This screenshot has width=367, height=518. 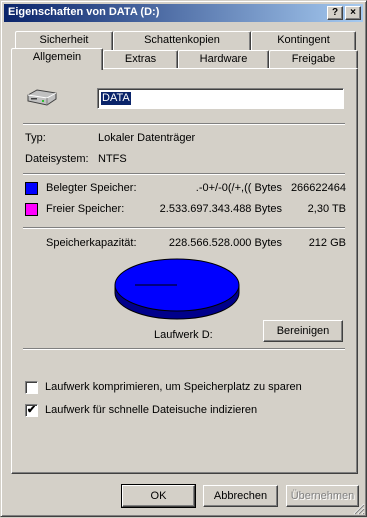 I want to click on index-checkbox: ✔, so click(x=31, y=410).